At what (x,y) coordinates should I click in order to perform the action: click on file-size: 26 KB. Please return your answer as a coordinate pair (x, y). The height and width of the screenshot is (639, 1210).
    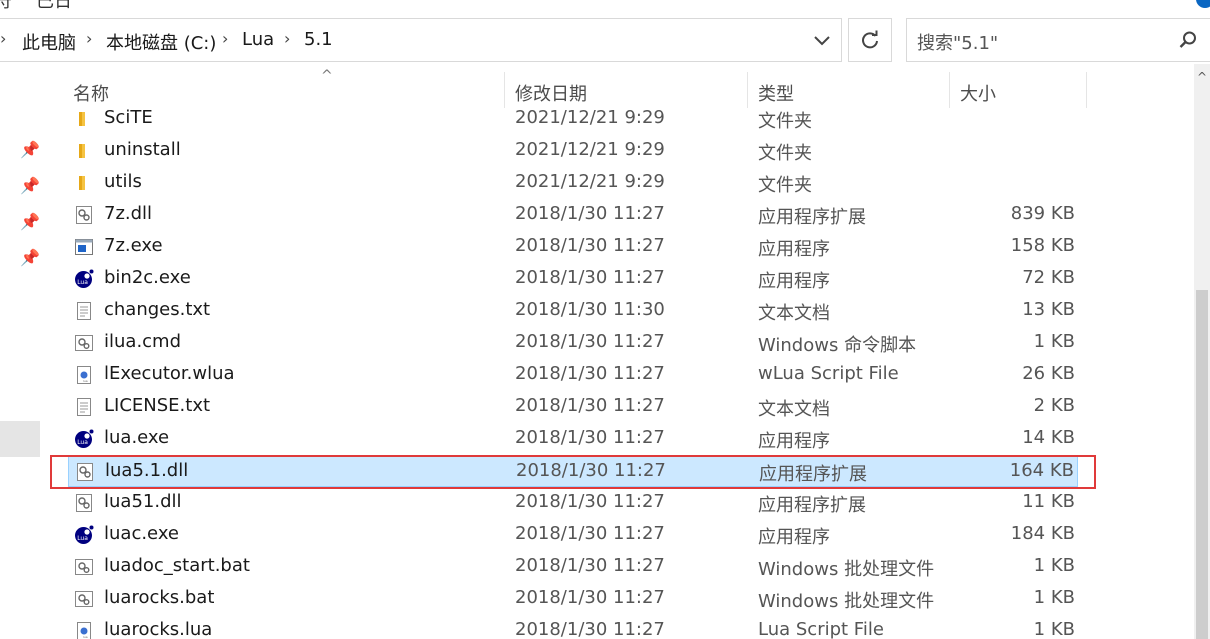
    Looking at the image, I should click on (1048, 373).